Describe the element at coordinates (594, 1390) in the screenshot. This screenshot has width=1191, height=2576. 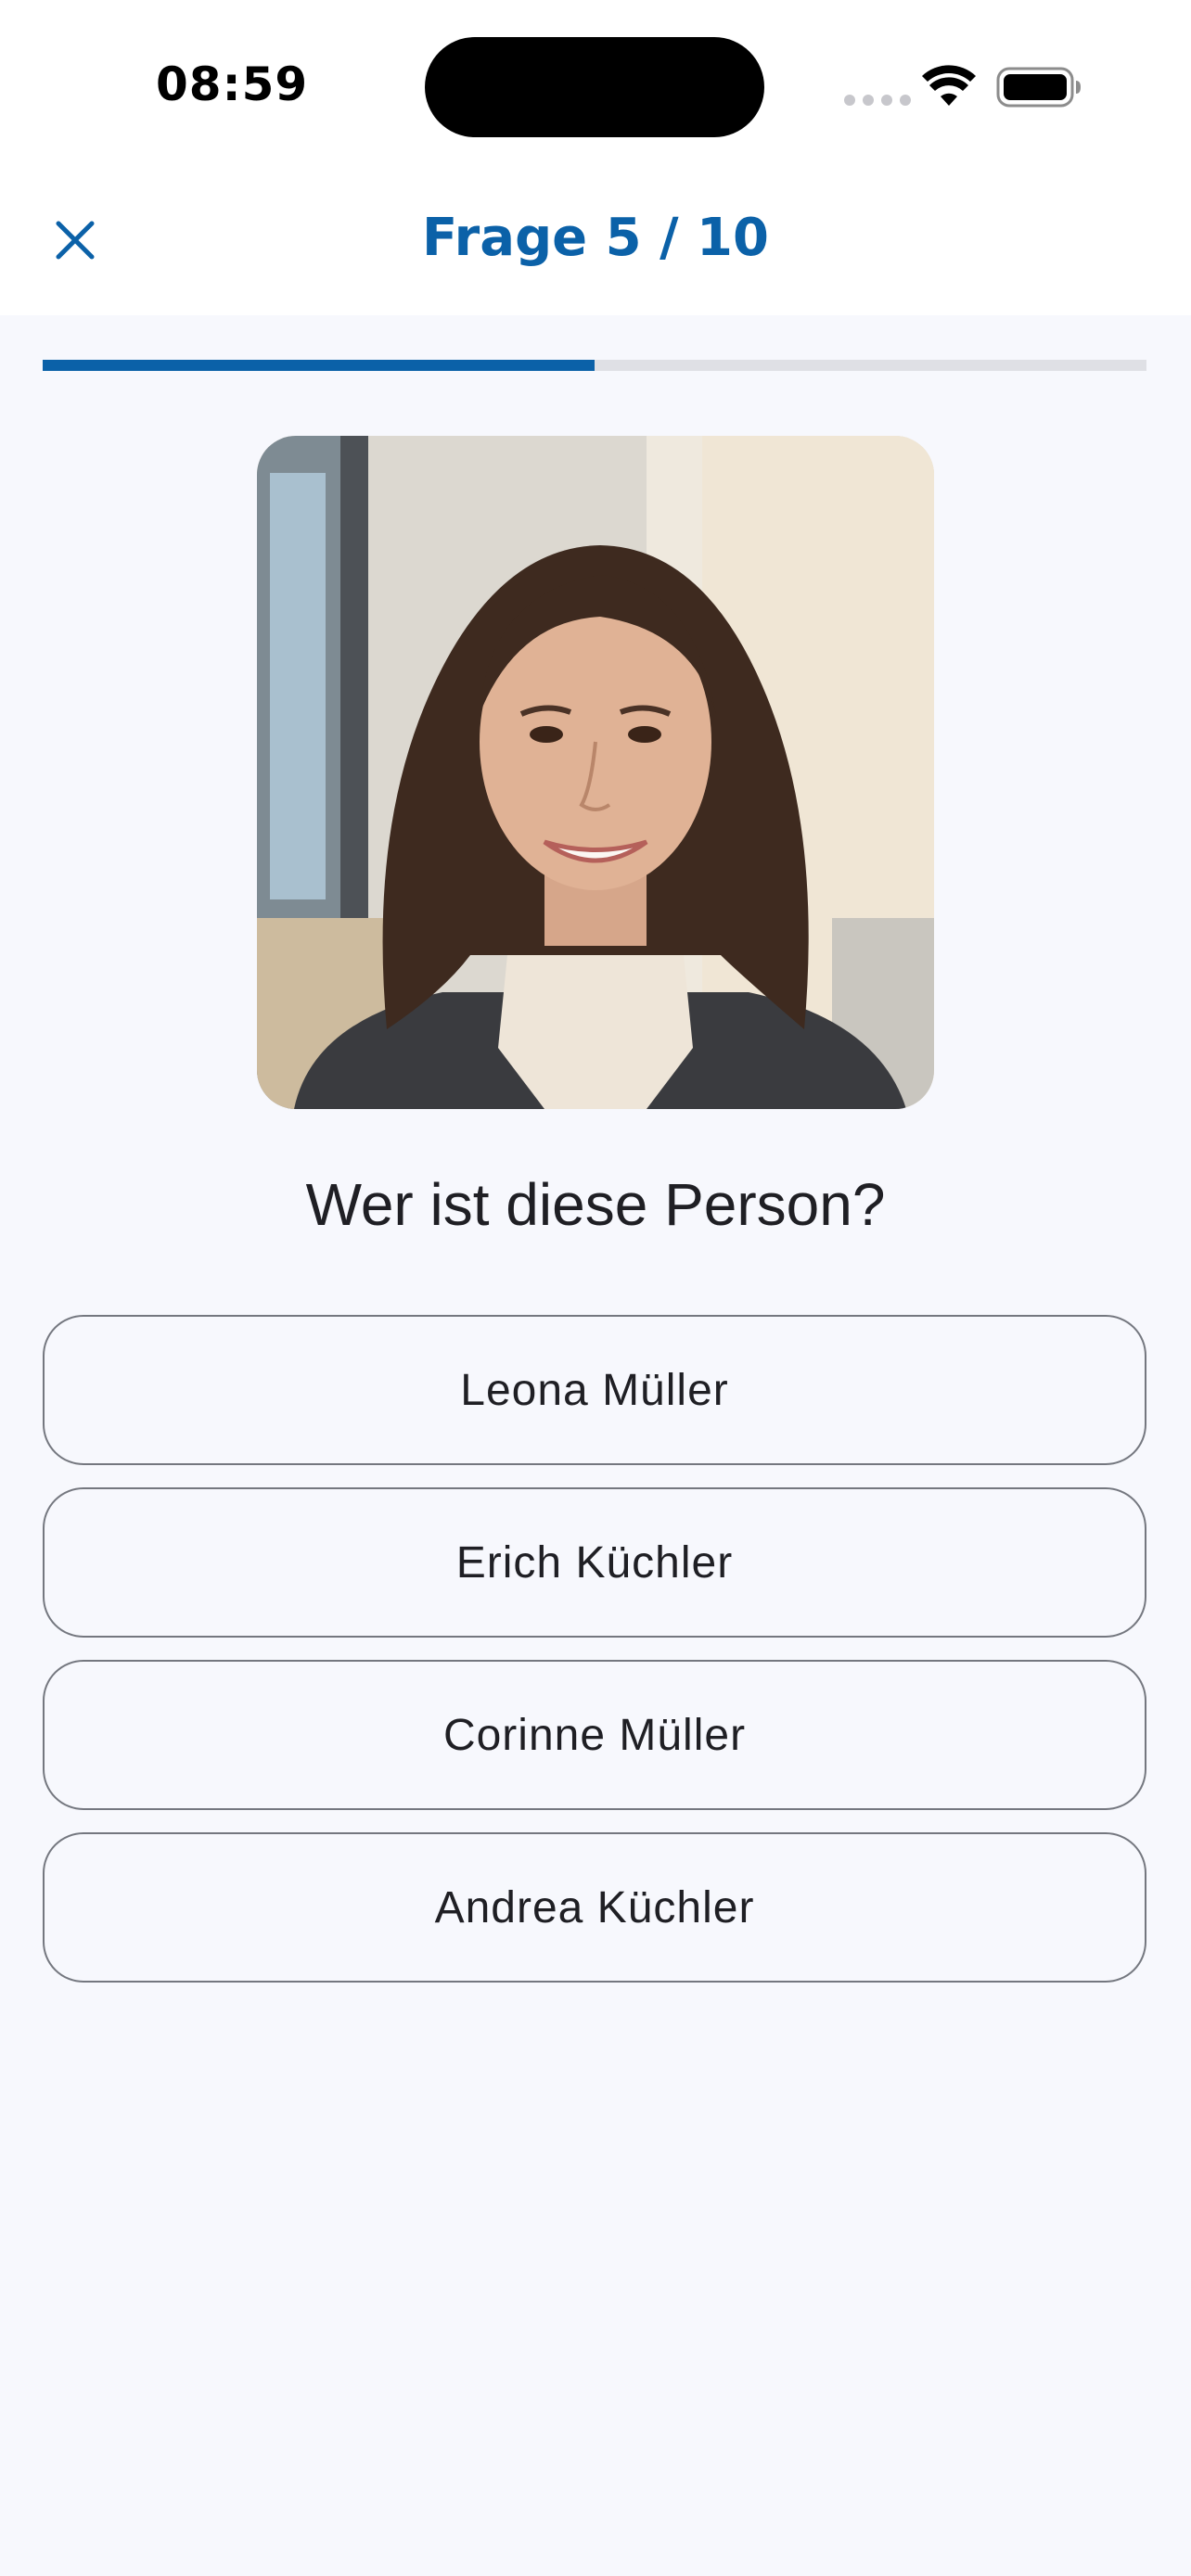
I see `answer-option-1: Leona Müller` at that location.